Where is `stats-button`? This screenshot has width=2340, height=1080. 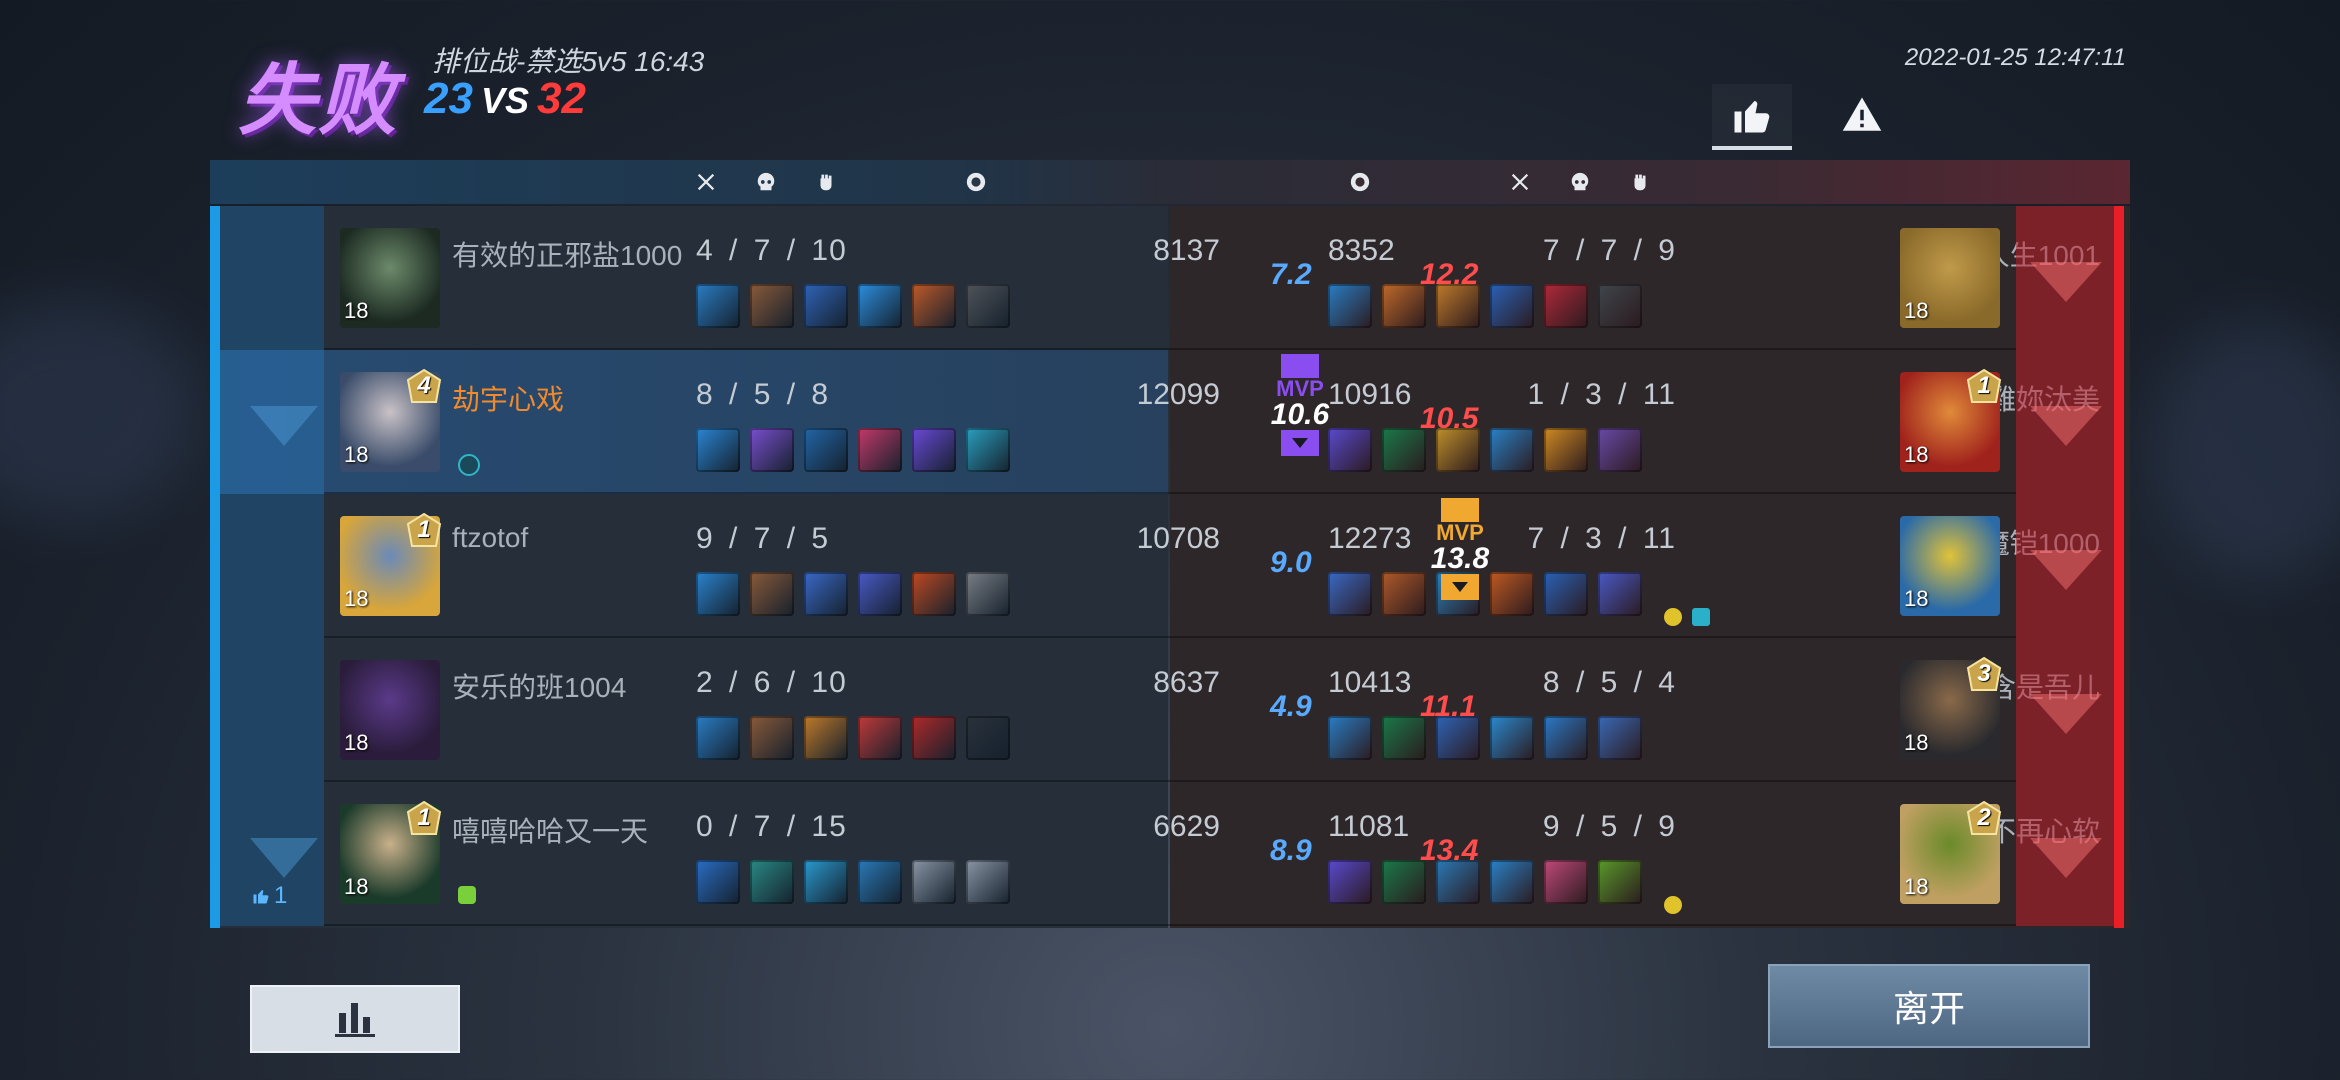
stats-button is located at coordinates (355, 1019).